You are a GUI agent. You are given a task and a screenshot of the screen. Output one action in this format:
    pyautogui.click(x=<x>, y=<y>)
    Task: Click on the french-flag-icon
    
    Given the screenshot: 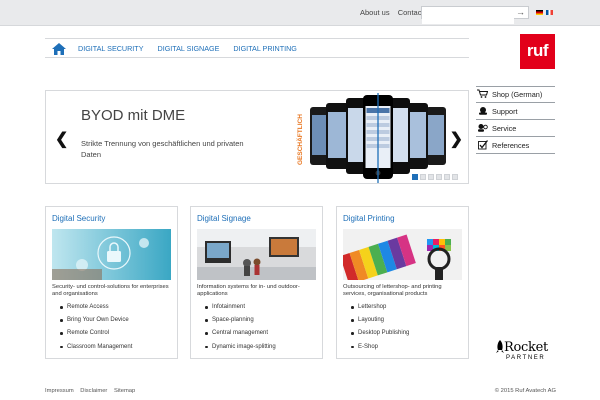 What is the action you would take?
    pyautogui.click(x=549, y=12)
    